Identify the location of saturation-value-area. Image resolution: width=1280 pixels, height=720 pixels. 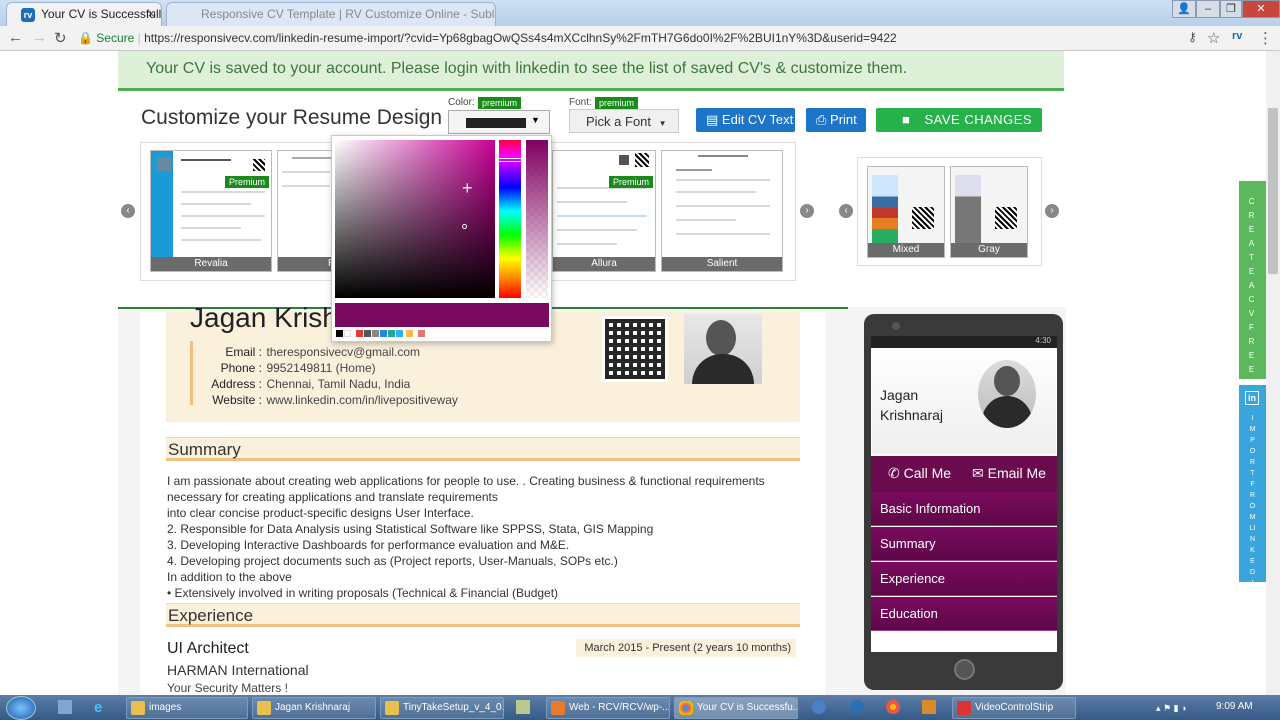
(415, 219).